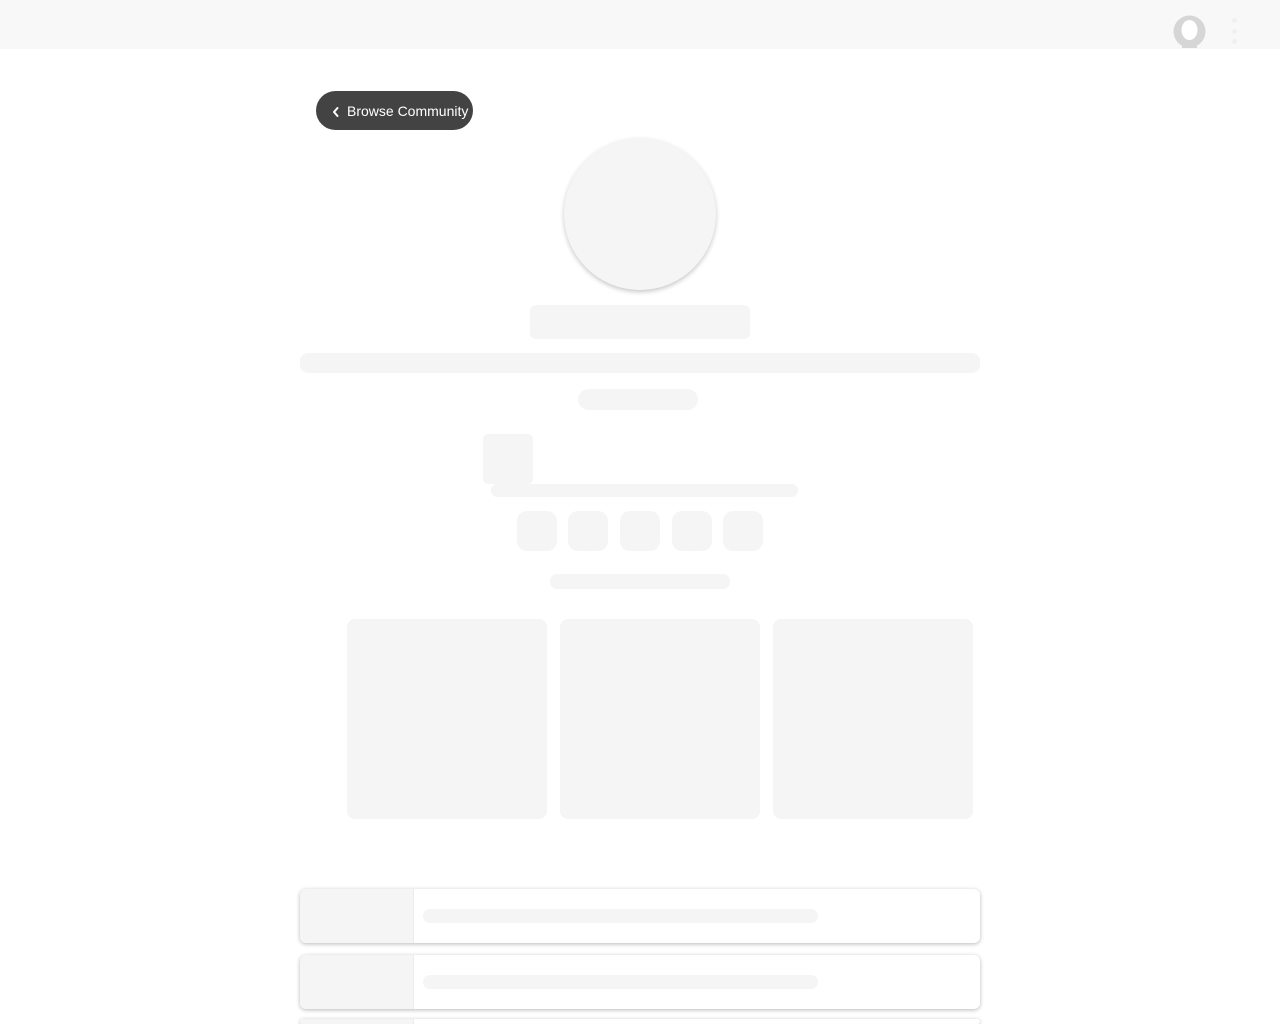 The width and height of the screenshot is (1280, 1024). I want to click on user-avatar-icon, so click(1189, 31).